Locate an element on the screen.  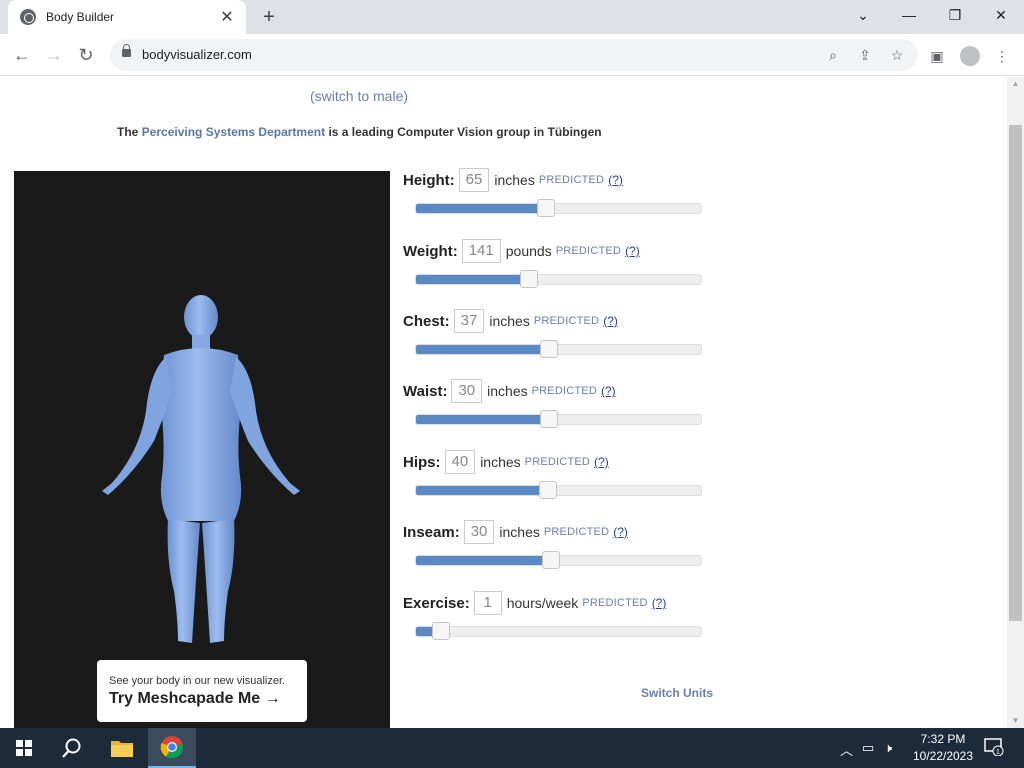
menu-icon: ⋮ is located at coordinates (1002, 56).